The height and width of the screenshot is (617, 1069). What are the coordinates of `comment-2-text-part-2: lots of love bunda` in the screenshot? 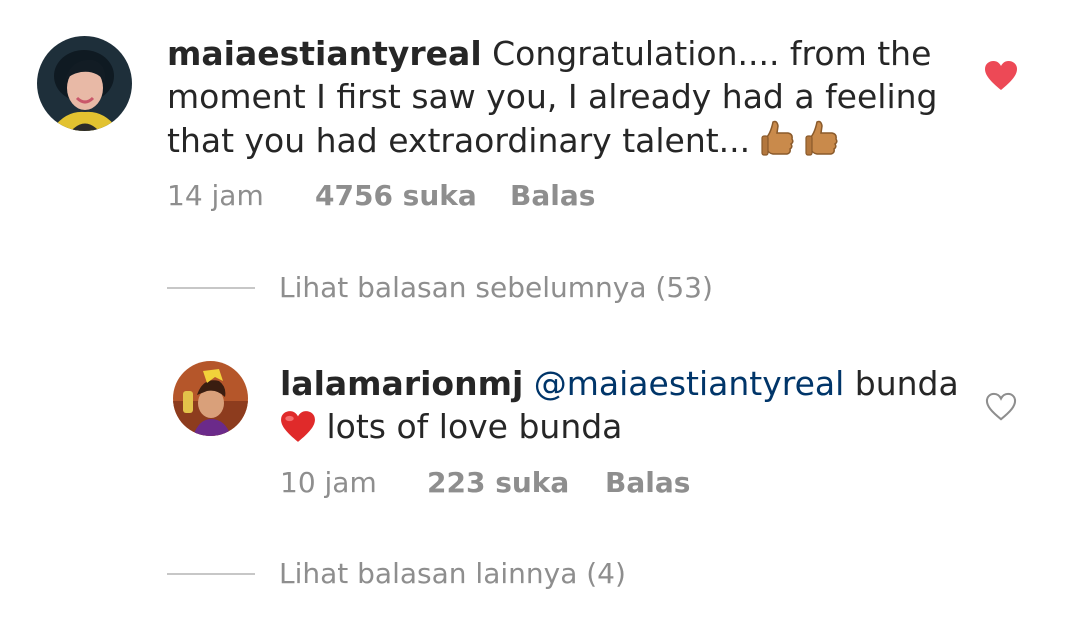 It's located at (474, 426).